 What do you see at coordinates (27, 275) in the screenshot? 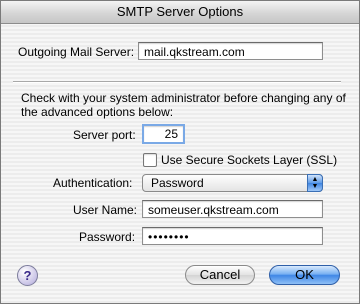
I see `help-icon: ?` at bounding box center [27, 275].